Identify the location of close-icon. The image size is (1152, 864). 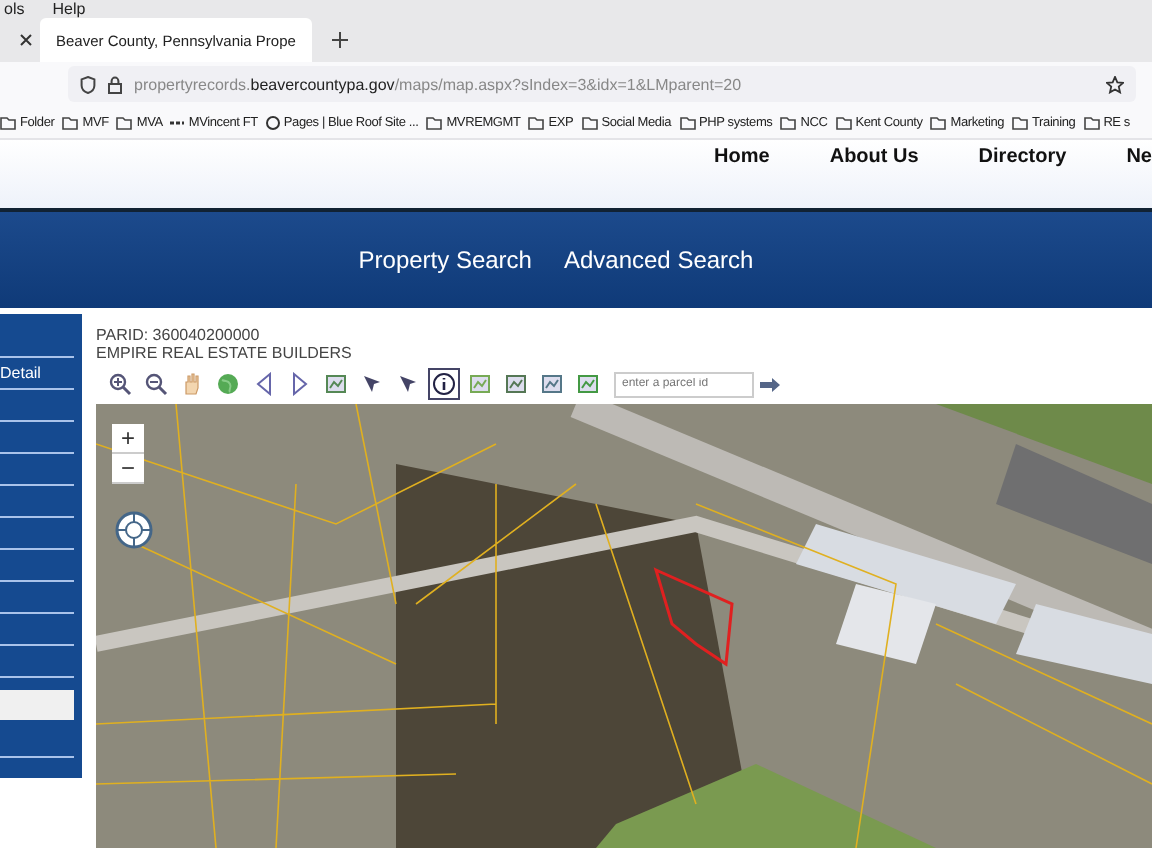
(26, 40).